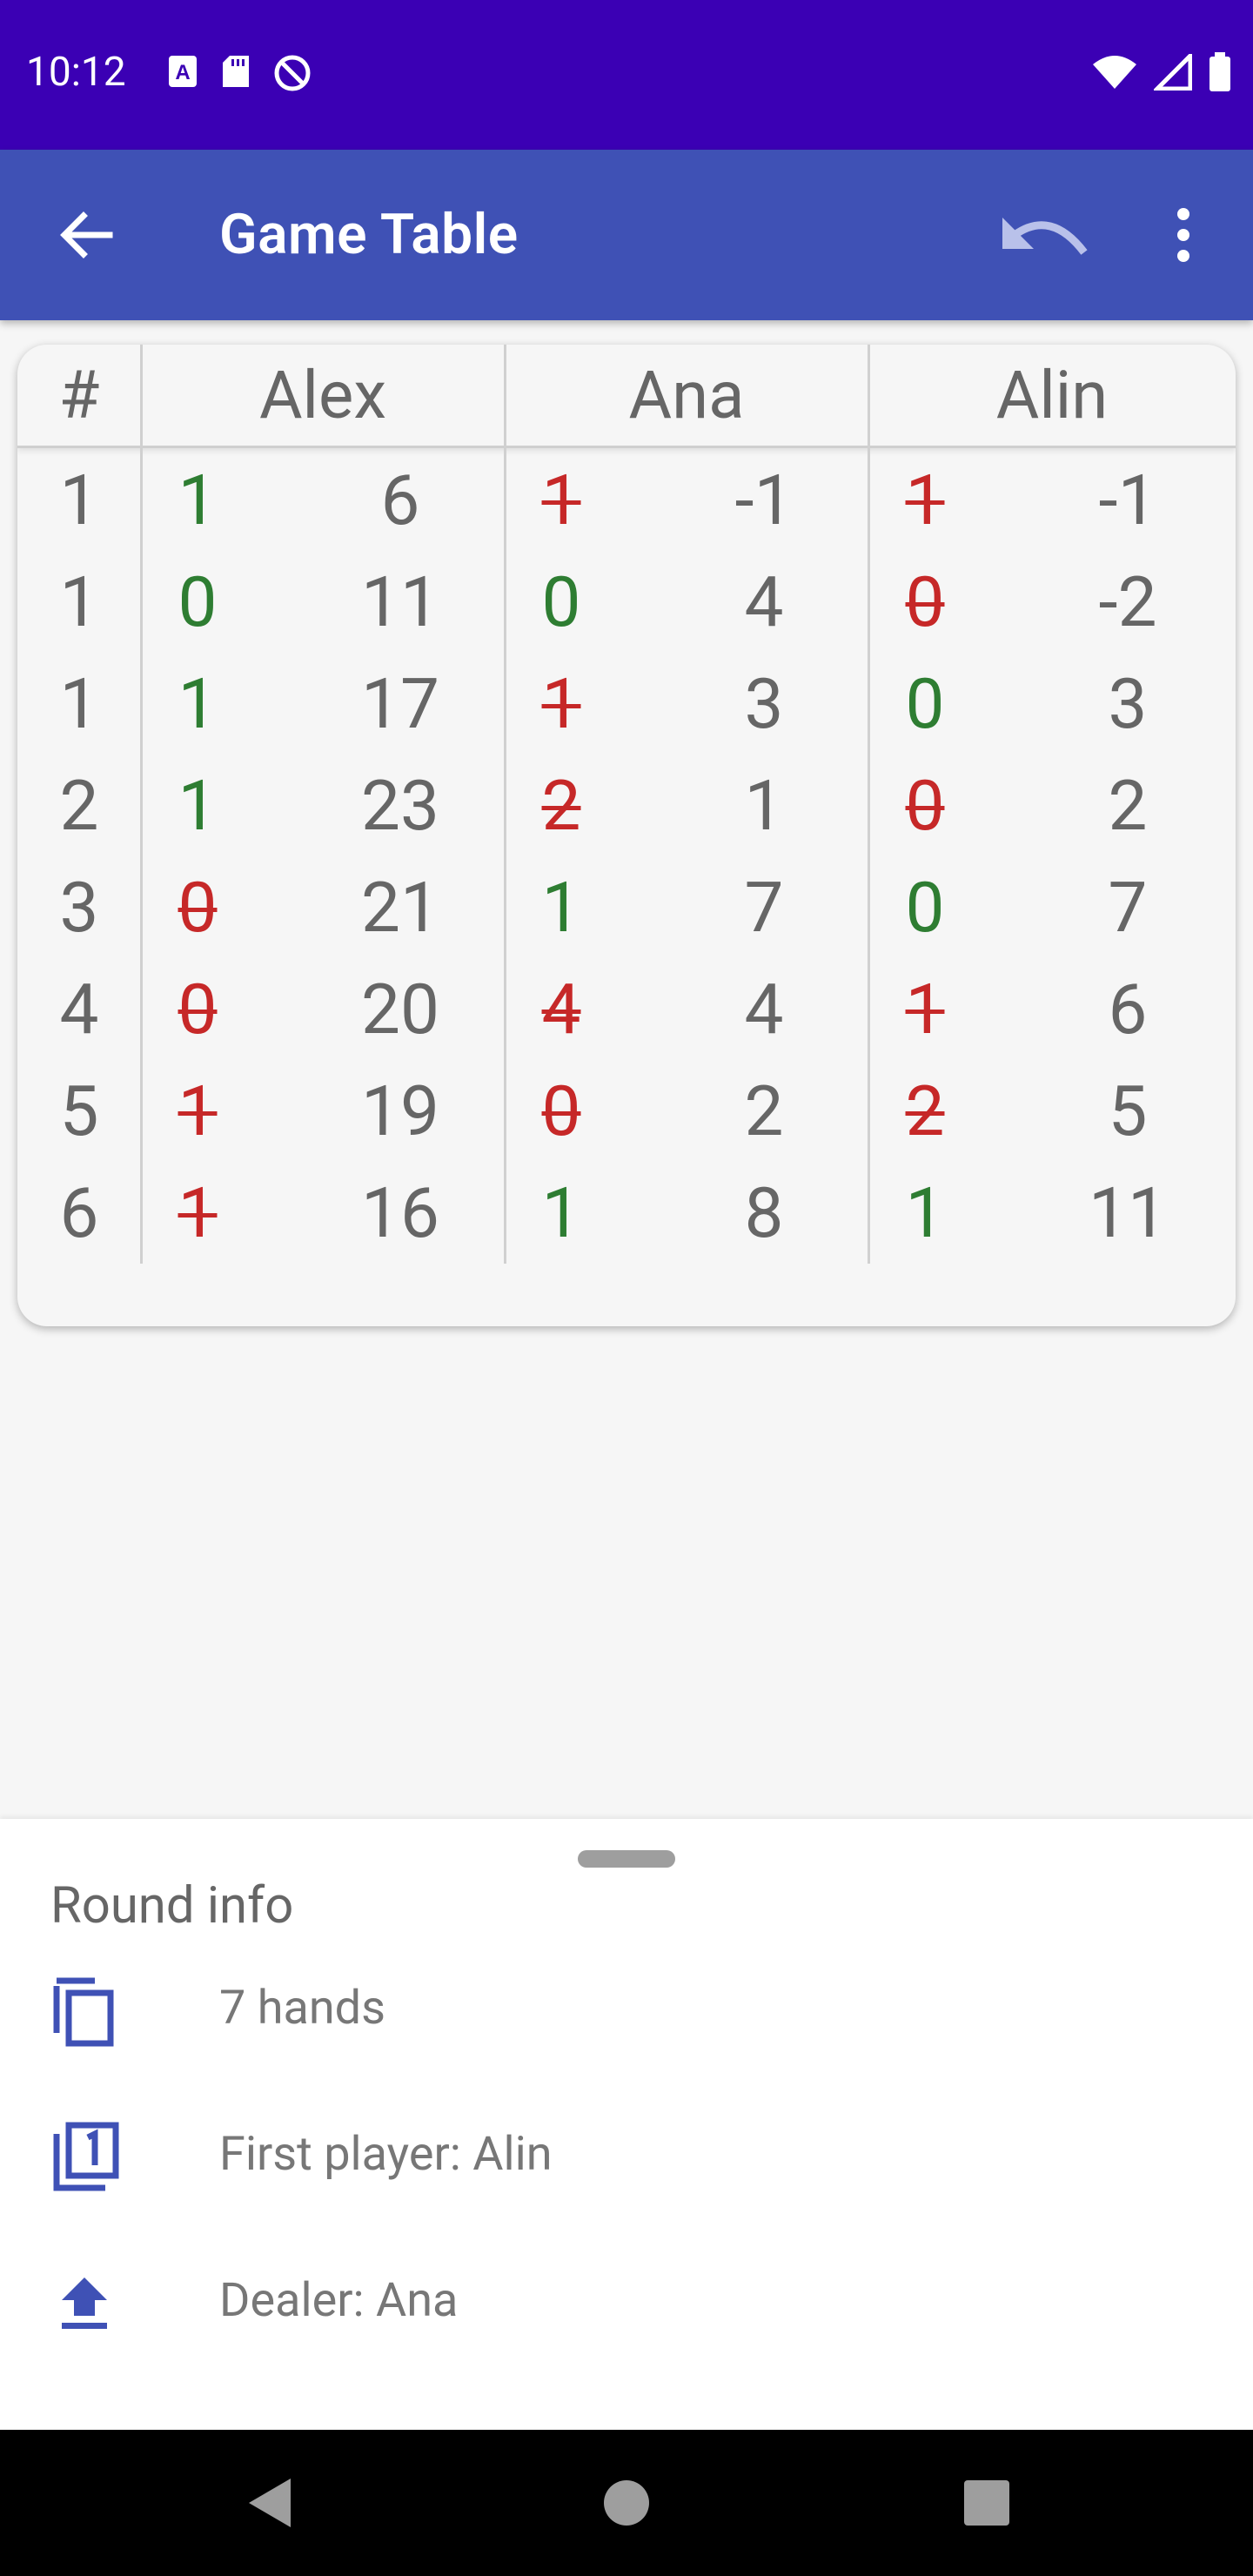 This screenshot has width=1253, height=2576. I want to click on score-value: 8, so click(764, 1212).